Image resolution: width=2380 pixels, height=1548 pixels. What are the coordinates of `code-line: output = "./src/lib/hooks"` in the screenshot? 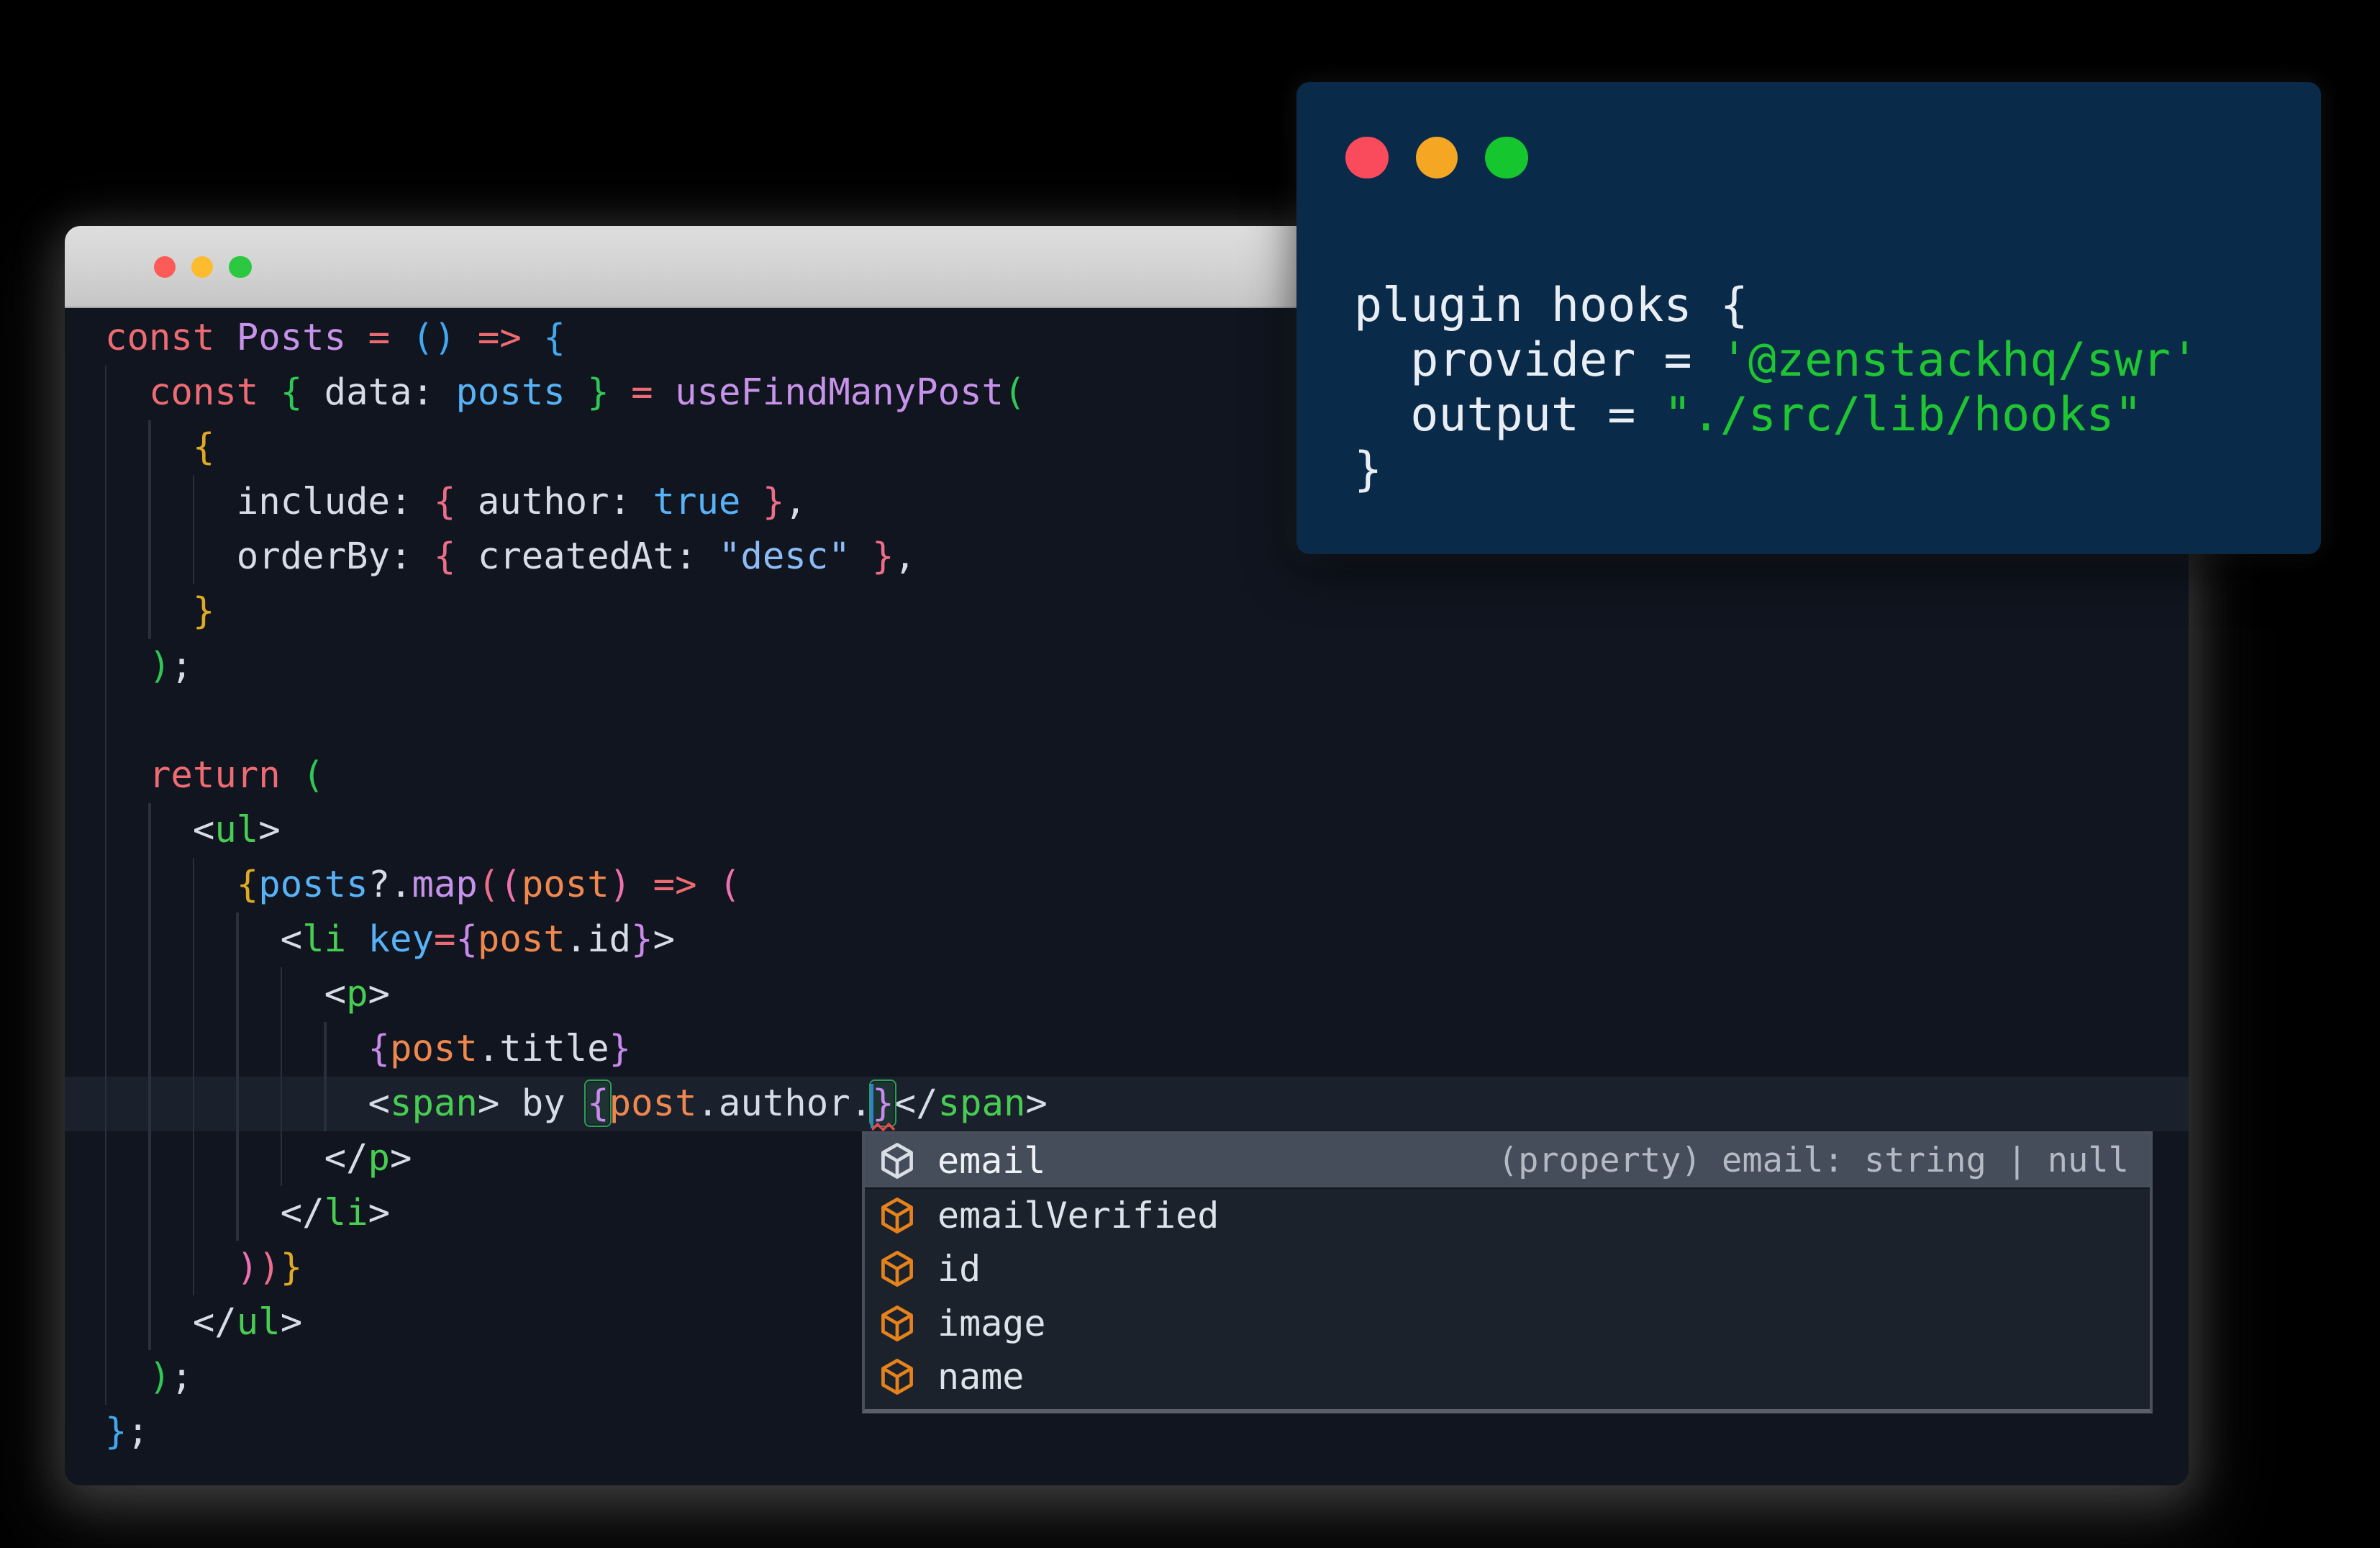 It's located at (1776, 411).